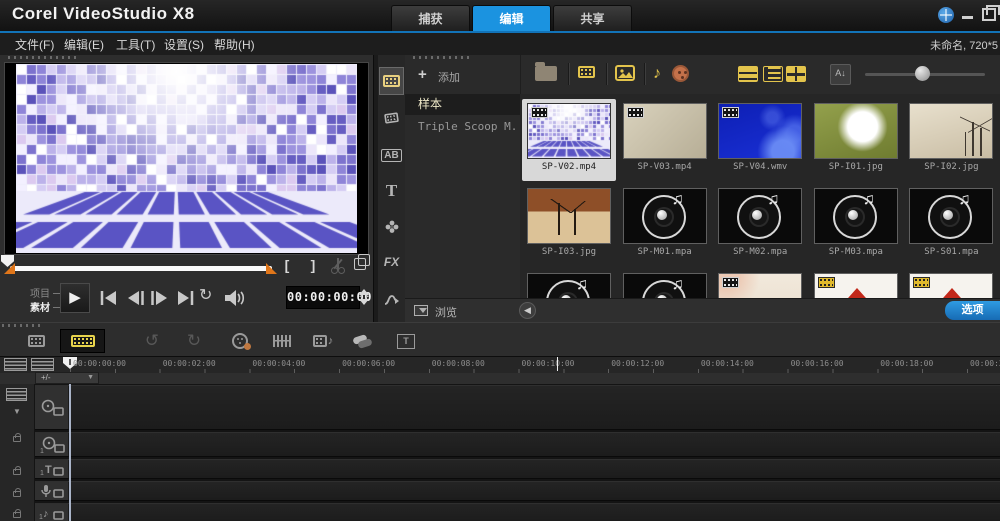 This screenshot has height=521, width=1000. I want to click on sort-button: A↓, so click(840, 74).